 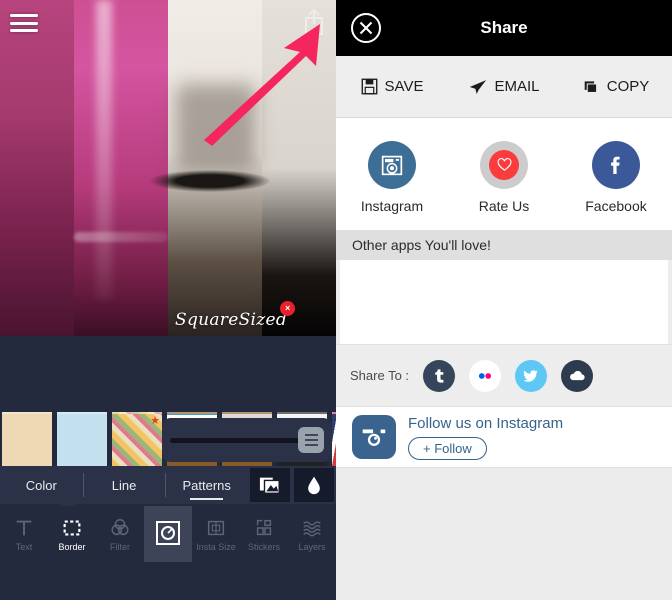 I want to click on lens-icon, so click(x=168, y=532).